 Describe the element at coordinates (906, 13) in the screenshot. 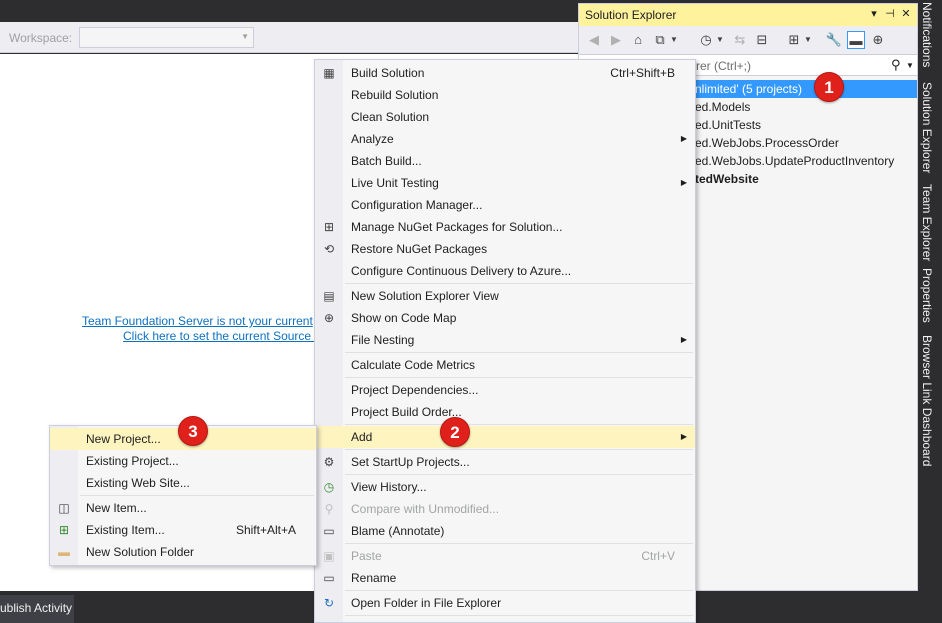

I see `close-icon: ✕` at that location.